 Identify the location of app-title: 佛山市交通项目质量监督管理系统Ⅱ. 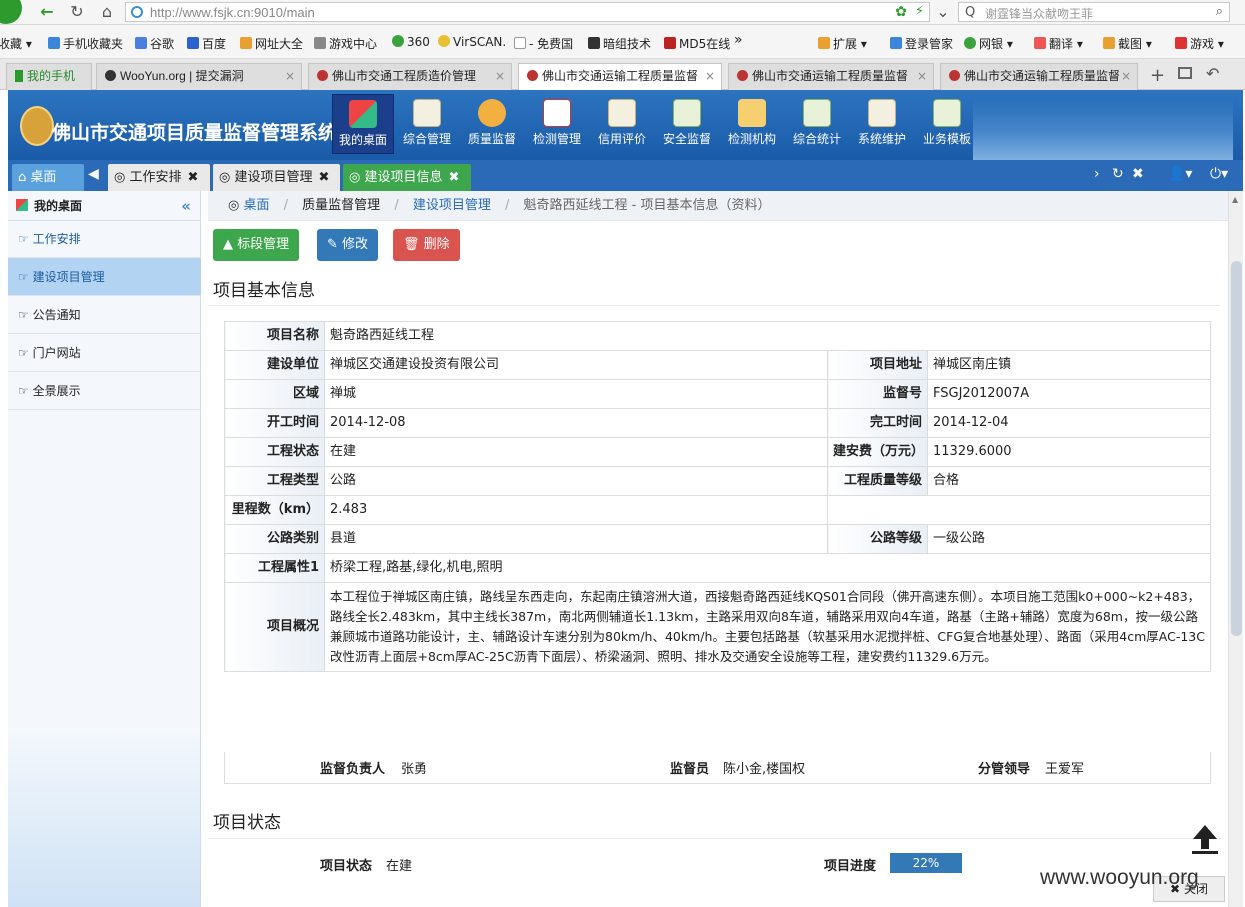
(201, 133).